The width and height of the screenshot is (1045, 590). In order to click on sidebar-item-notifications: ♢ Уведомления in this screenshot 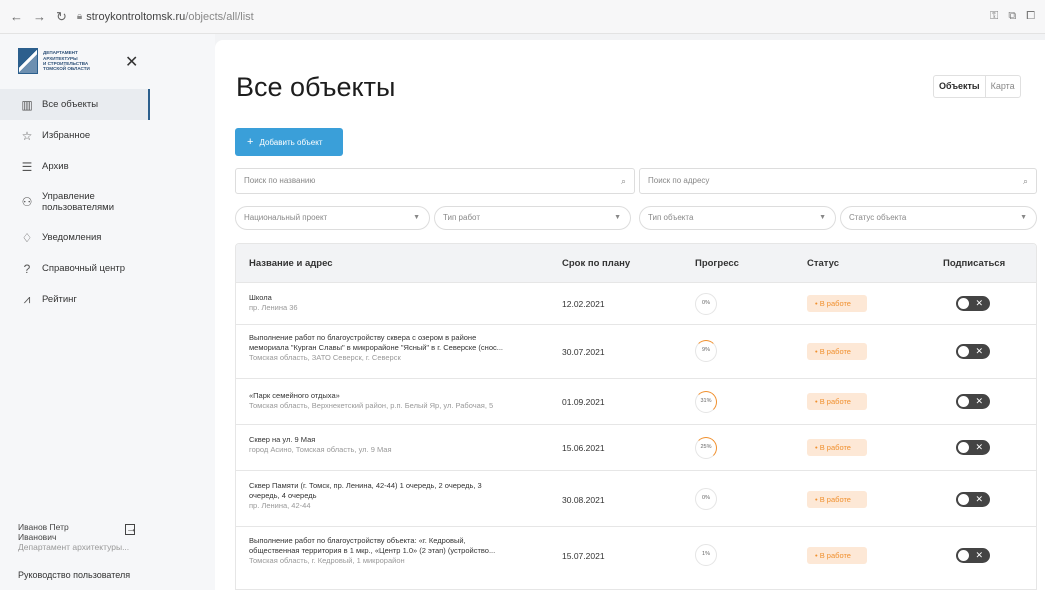, I will do `click(75, 237)`.